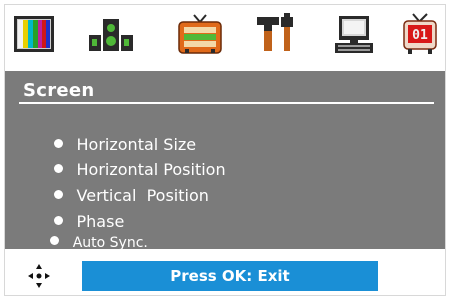 The height and width of the screenshot is (299, 449). I want to click on four-way-arrow-icon, so click(39, 276).